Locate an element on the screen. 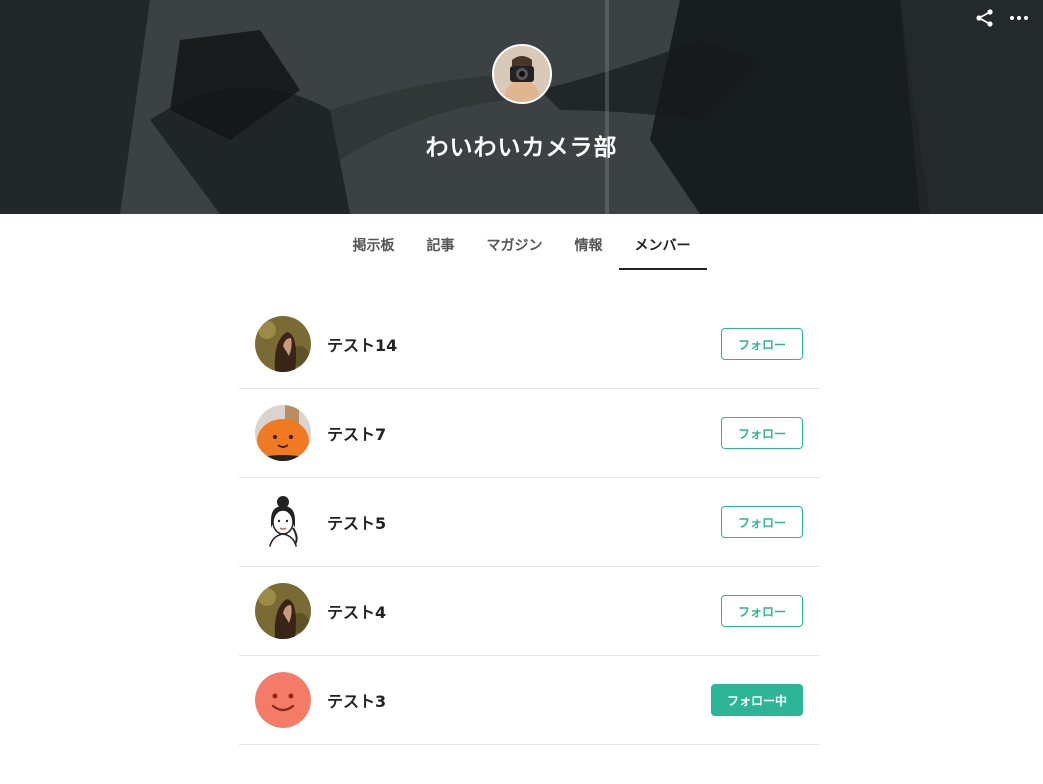 Image resolution: width=1043 pixels, height=784 pixels. member-name: テスト5 is located at coordinates (524, 522).